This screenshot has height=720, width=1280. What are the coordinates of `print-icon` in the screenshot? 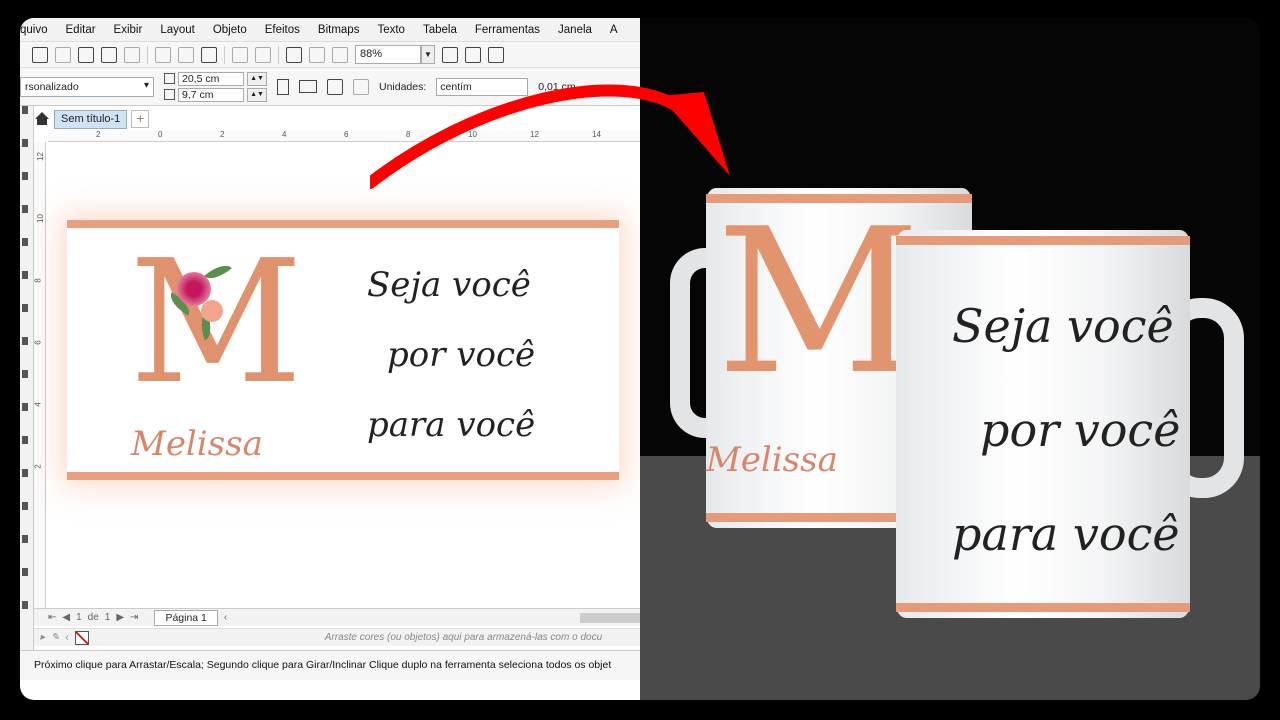 It's located at (132, 54).